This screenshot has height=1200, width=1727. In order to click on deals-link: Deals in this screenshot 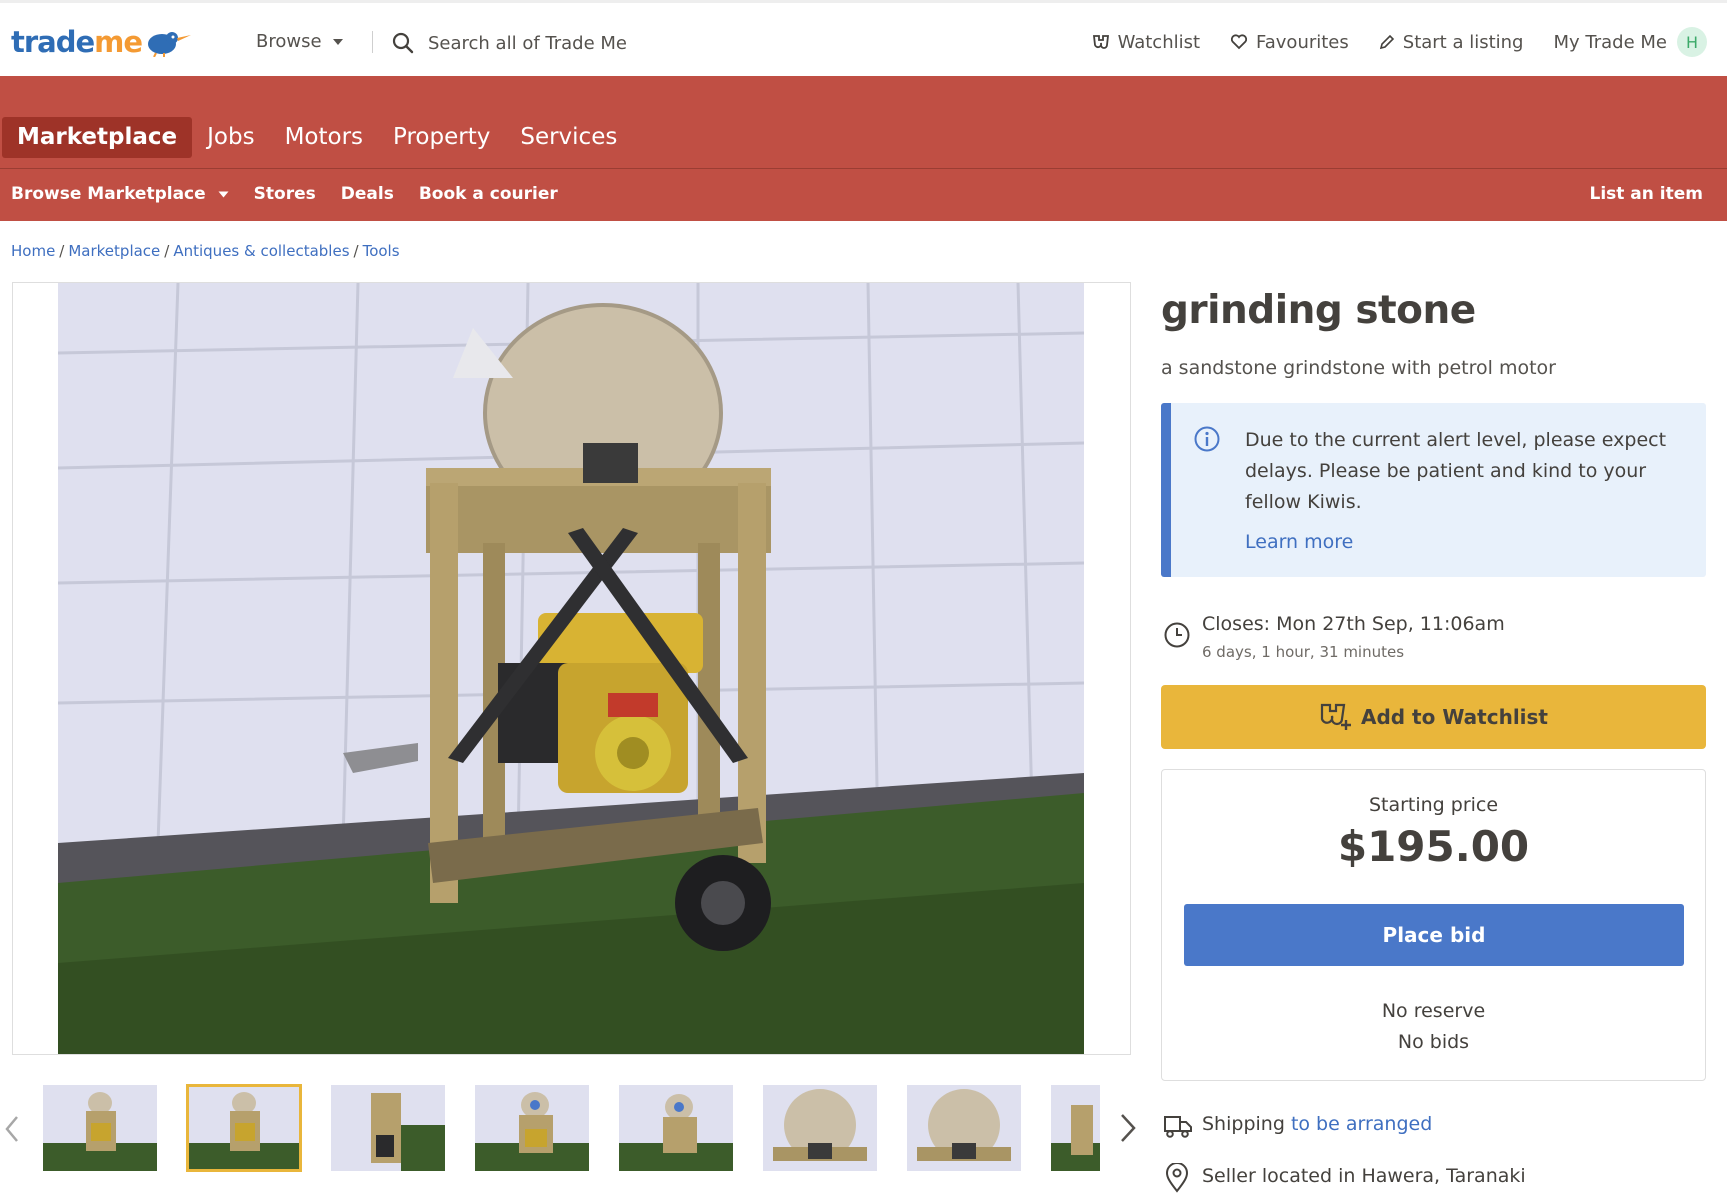, I will do `click(367, 194)`.